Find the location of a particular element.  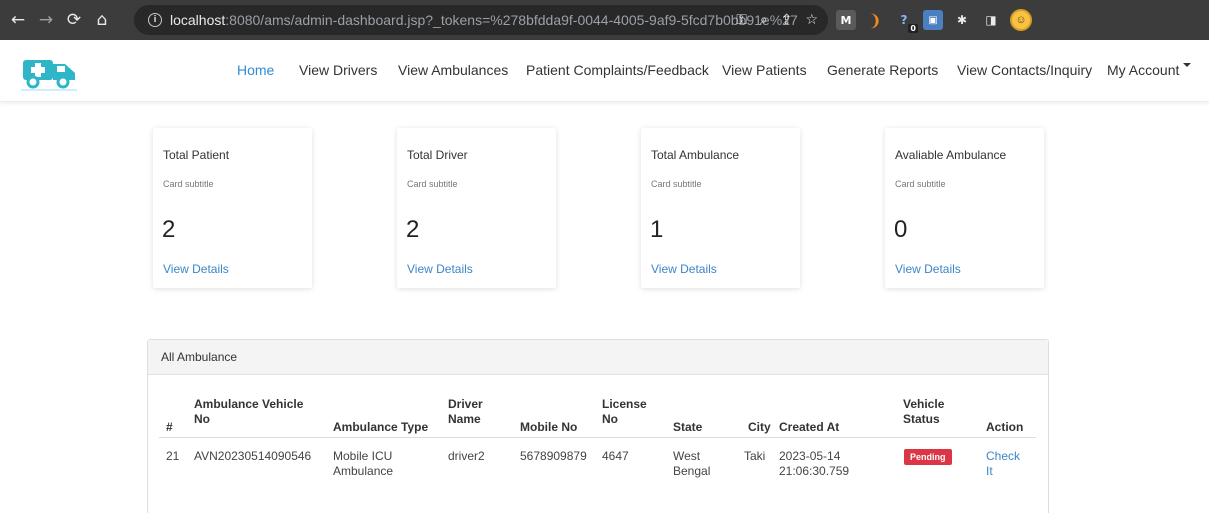

extensions-bar: M ❩ ? 0 ▣ ✱ ◨ ☺ is located at coordinates (934, 20).